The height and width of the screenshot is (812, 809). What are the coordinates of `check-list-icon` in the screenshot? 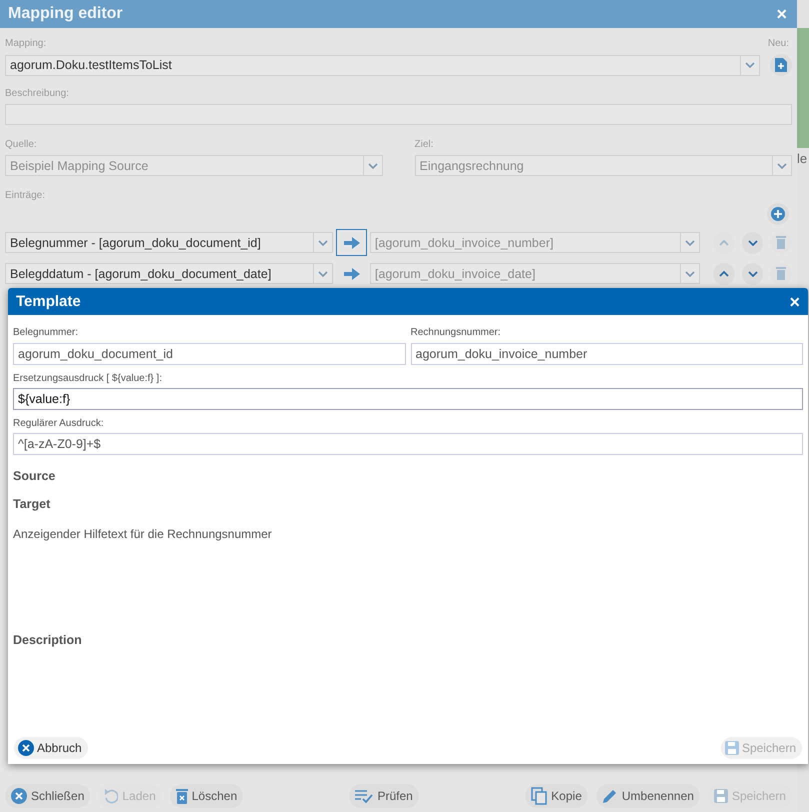 It's located at (364, 795).